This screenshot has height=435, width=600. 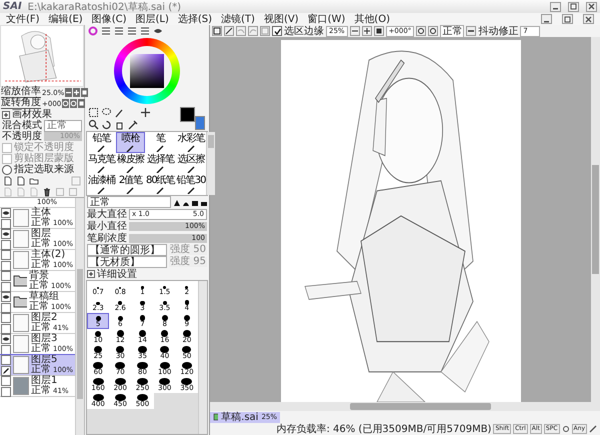 I want to click on brush-tool: 80纸笔, so click(x=160, y=184).